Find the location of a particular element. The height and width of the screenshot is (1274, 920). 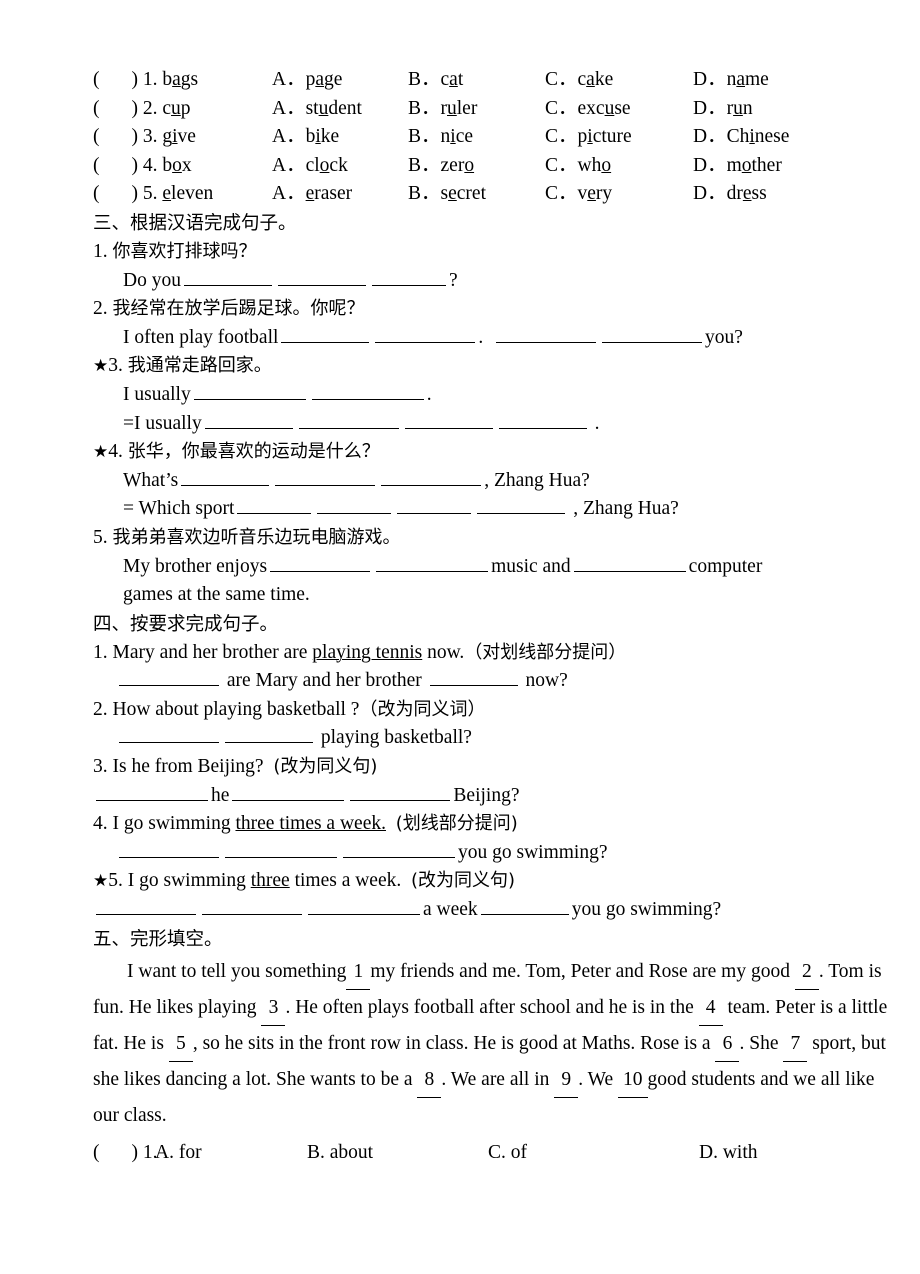

cloze-text-10: . We is located at coordinates (596, 1079).